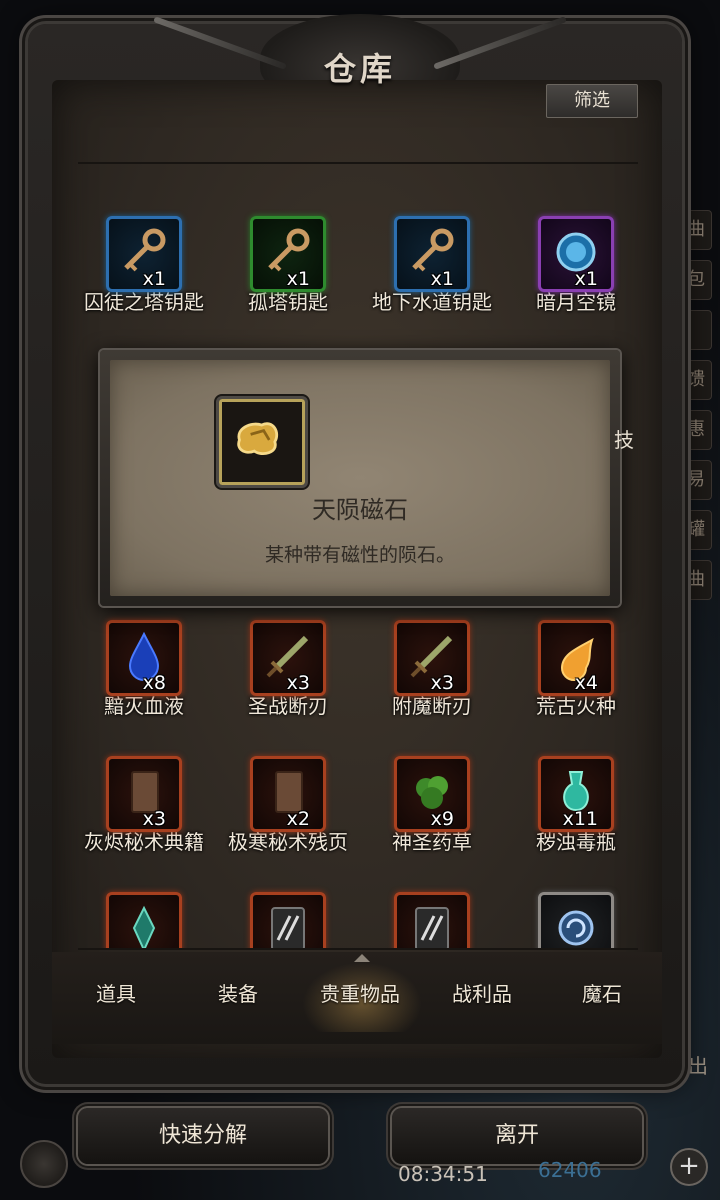 The height and width of the screenshot is (1200, 720). I want to click on add-icon: +, so click(689, 1167).